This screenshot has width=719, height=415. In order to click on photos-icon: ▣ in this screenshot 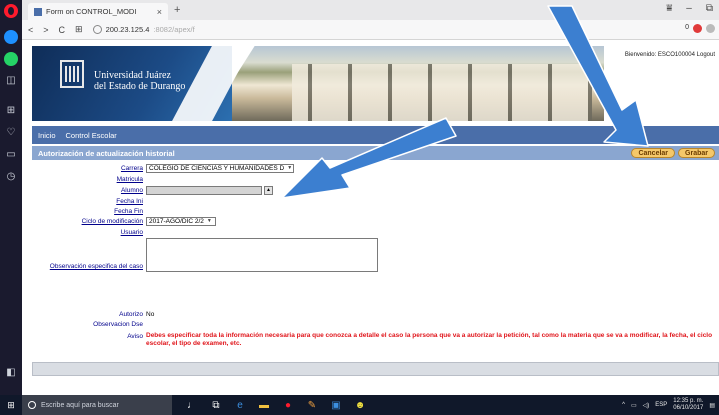, I will do `click(336, 405)`.